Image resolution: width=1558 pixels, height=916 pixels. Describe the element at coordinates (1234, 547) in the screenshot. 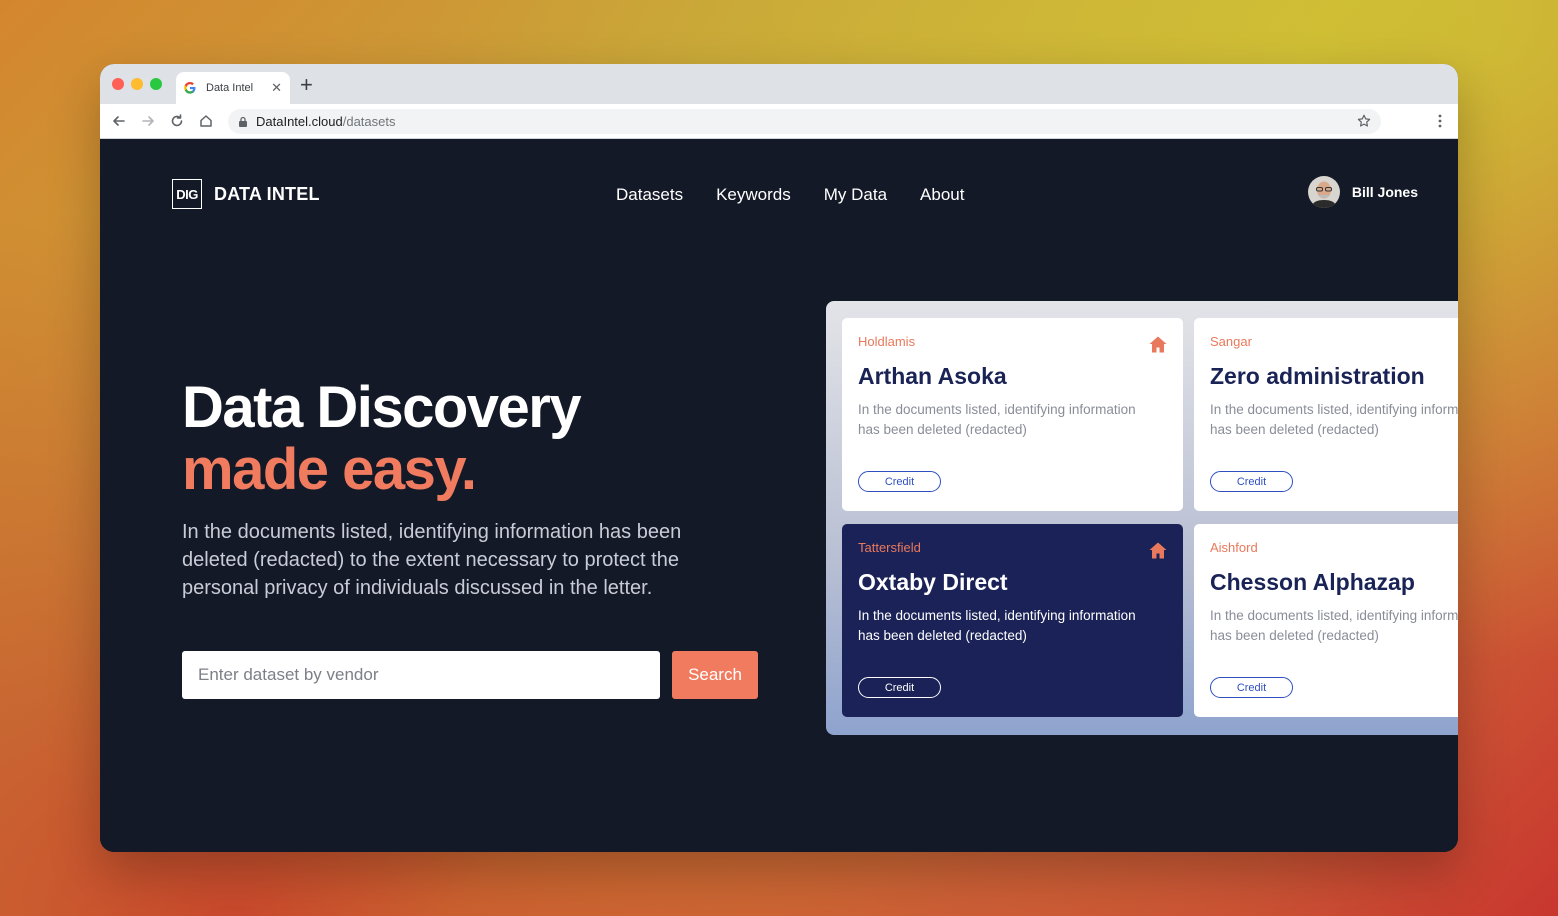

I see `card-vendor: Aishford` at that location.